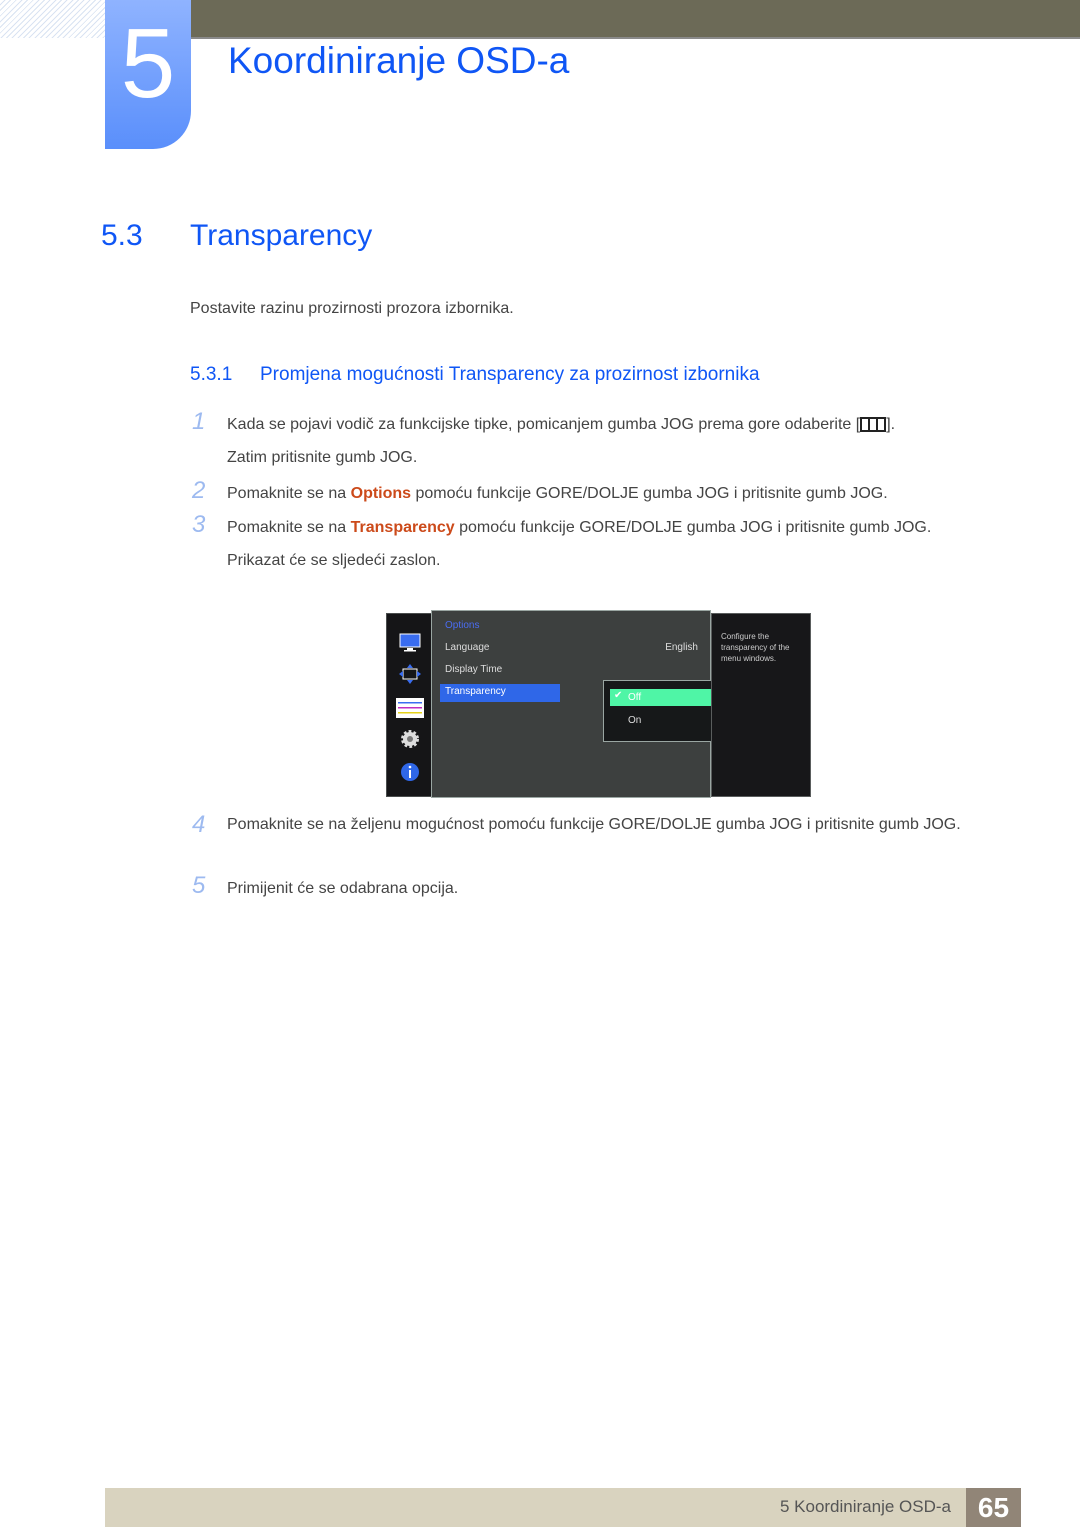 This screenshot has width=1080, height=1527. I want to click on step-number: 1, so click(199, 421).